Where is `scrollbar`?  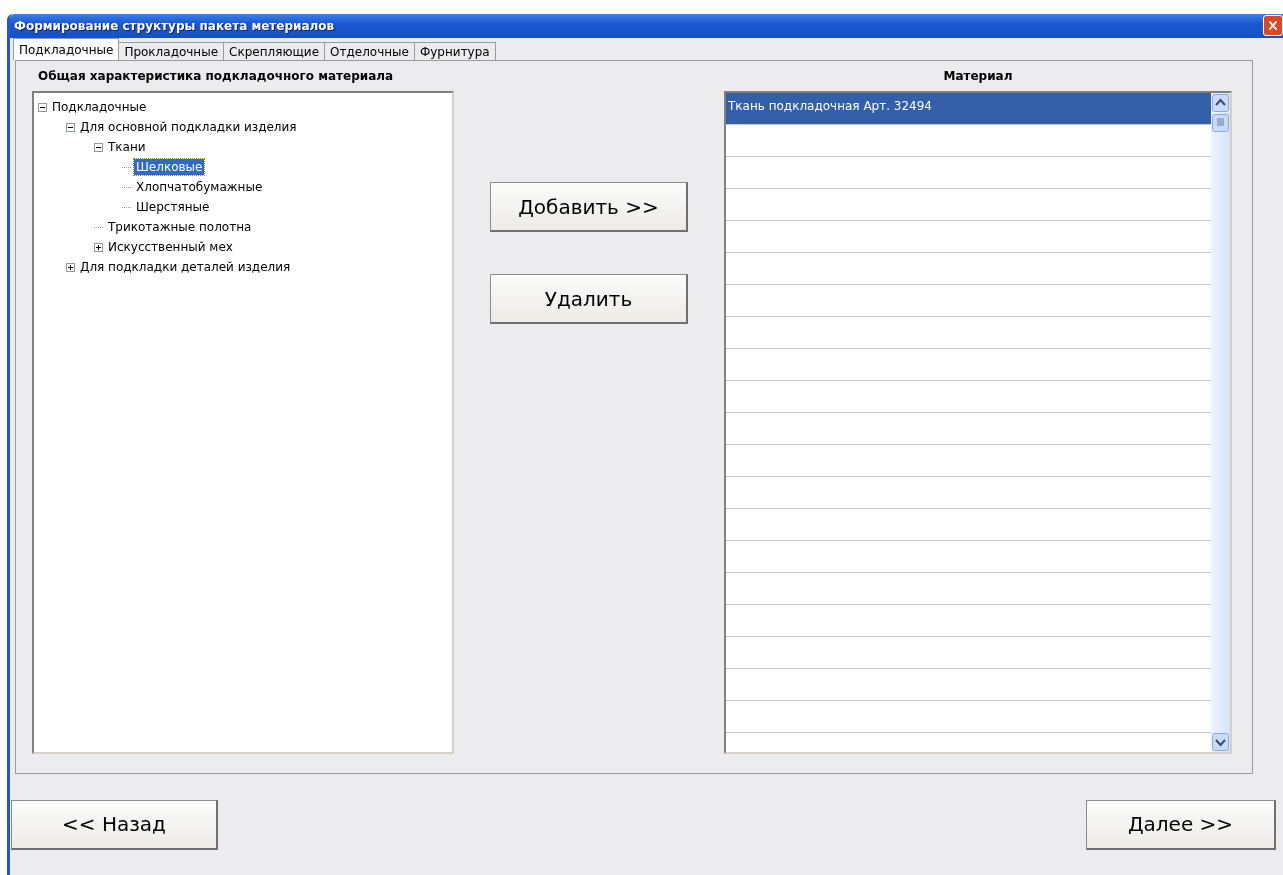
scrollbar is located at coordinates (1220, 422).